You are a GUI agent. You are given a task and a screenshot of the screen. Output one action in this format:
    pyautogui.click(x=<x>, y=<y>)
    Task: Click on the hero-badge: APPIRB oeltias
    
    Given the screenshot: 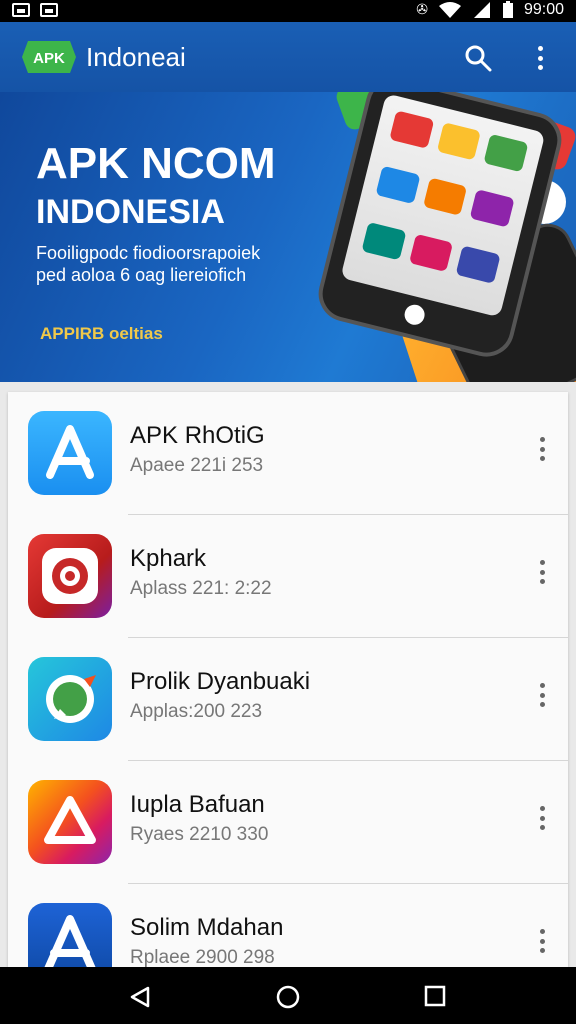 What is the action you would take?
    pyautogui.click(x=101, y=333)
    